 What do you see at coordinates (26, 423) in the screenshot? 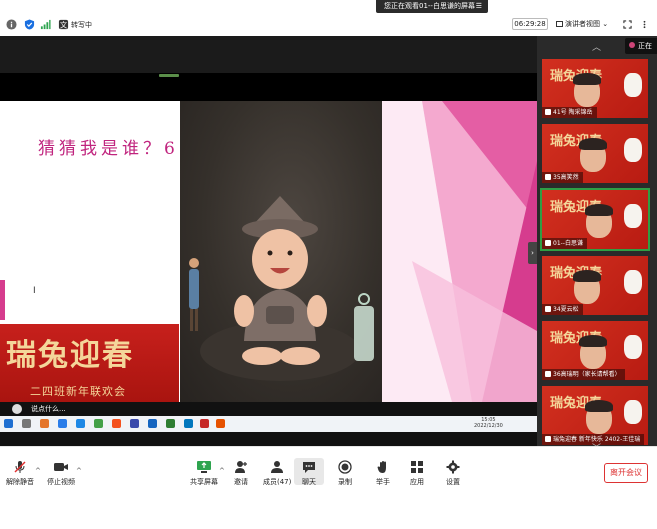
I see `task-view-icon` at bounding box center [26, 423].